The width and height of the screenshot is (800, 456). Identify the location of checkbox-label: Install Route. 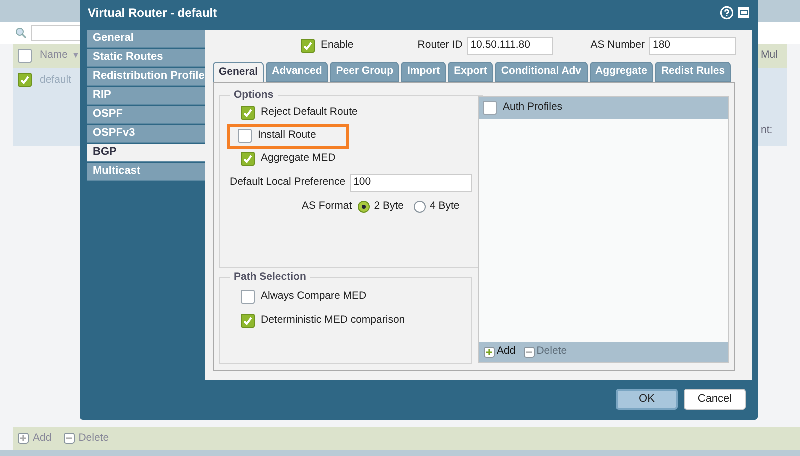
(287, 136).